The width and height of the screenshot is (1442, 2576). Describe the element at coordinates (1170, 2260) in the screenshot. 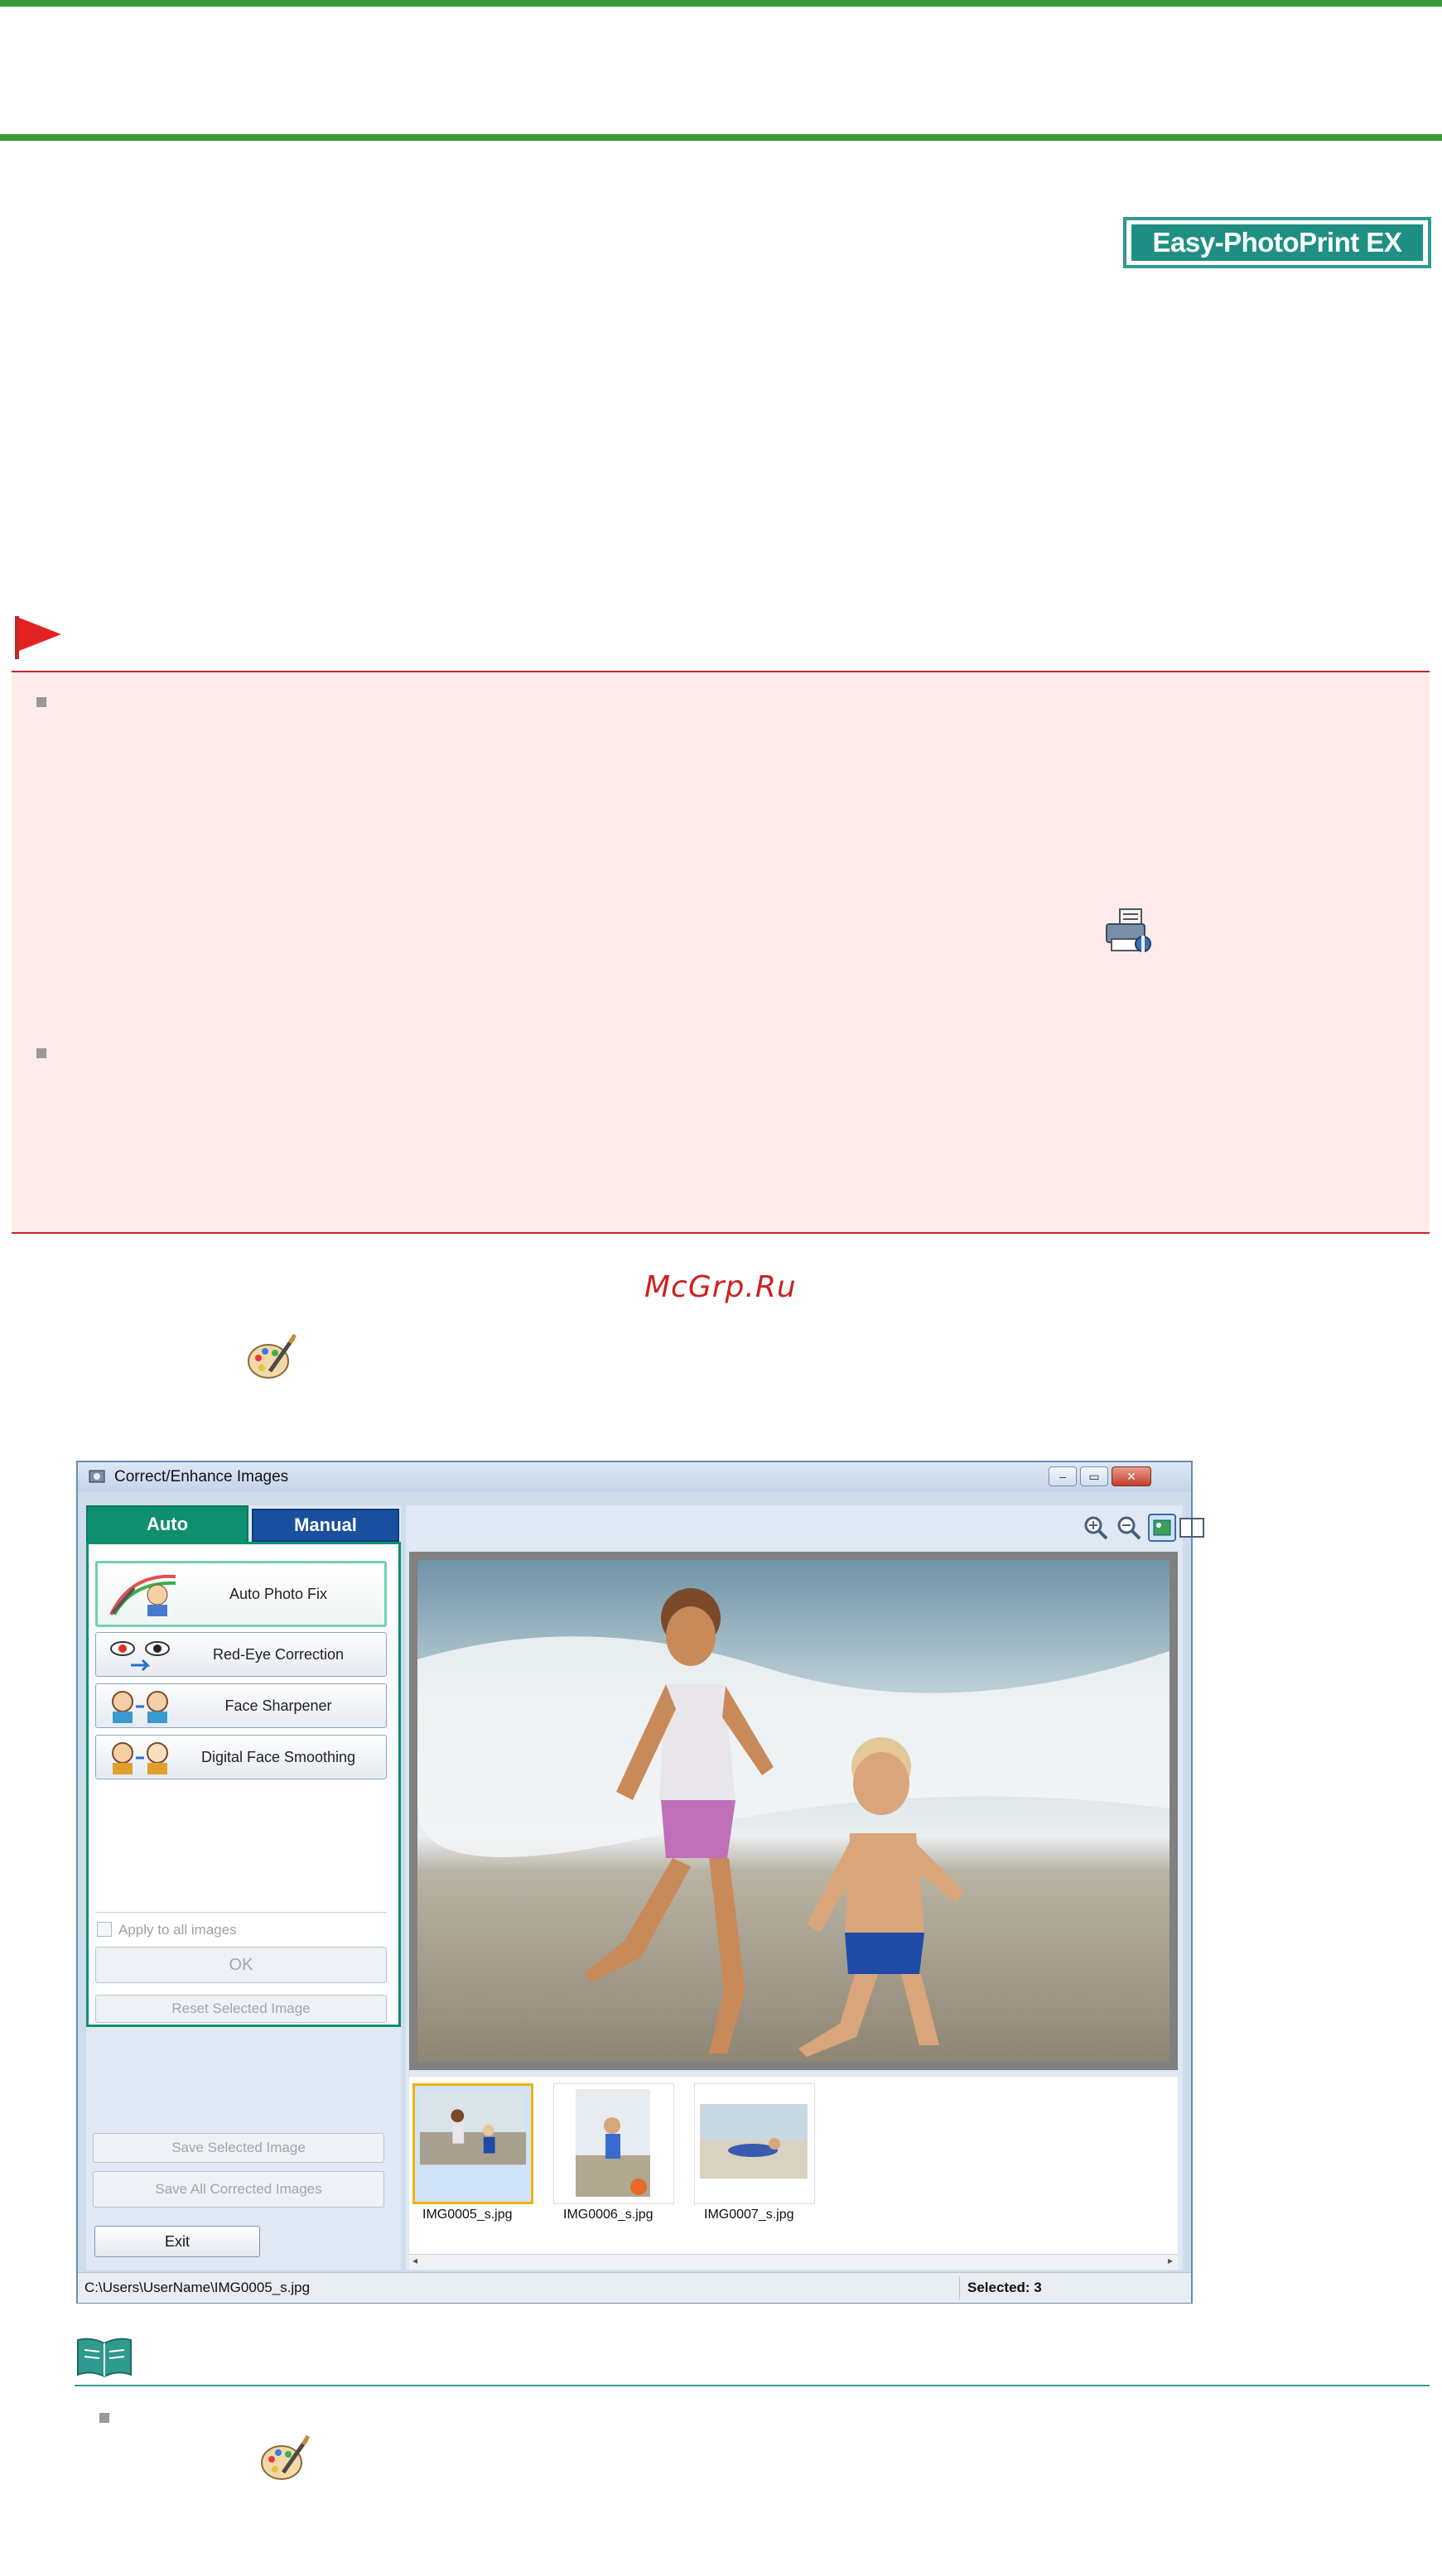

I see `scroll-right-icon: ▸` at that location.